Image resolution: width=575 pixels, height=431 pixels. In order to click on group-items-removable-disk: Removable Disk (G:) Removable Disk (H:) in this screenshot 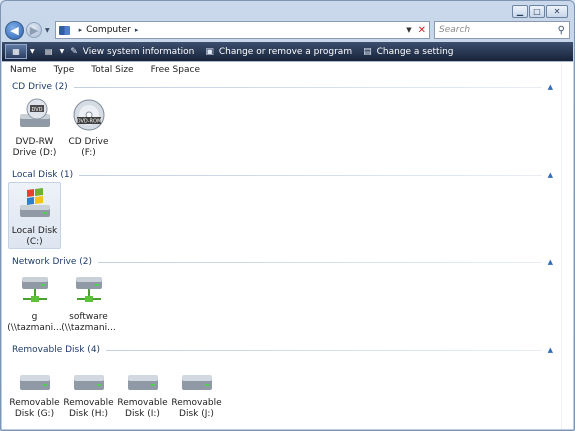, I will do `click(116, 393)`.